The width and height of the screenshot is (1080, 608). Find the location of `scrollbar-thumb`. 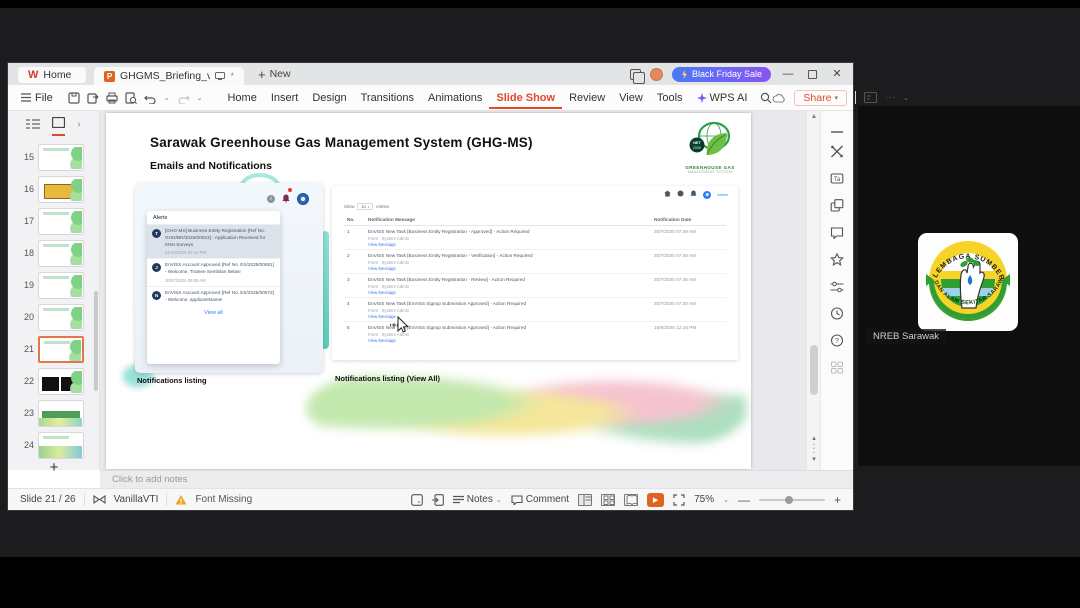

scrollbar-thumb is located at coordinates (814, 370).